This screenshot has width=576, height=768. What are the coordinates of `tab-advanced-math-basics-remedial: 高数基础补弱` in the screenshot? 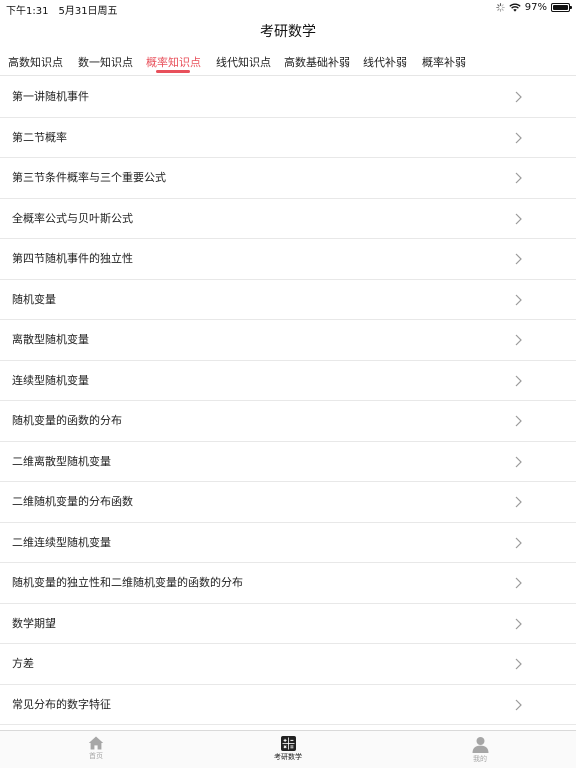 It's located at (317, 62).